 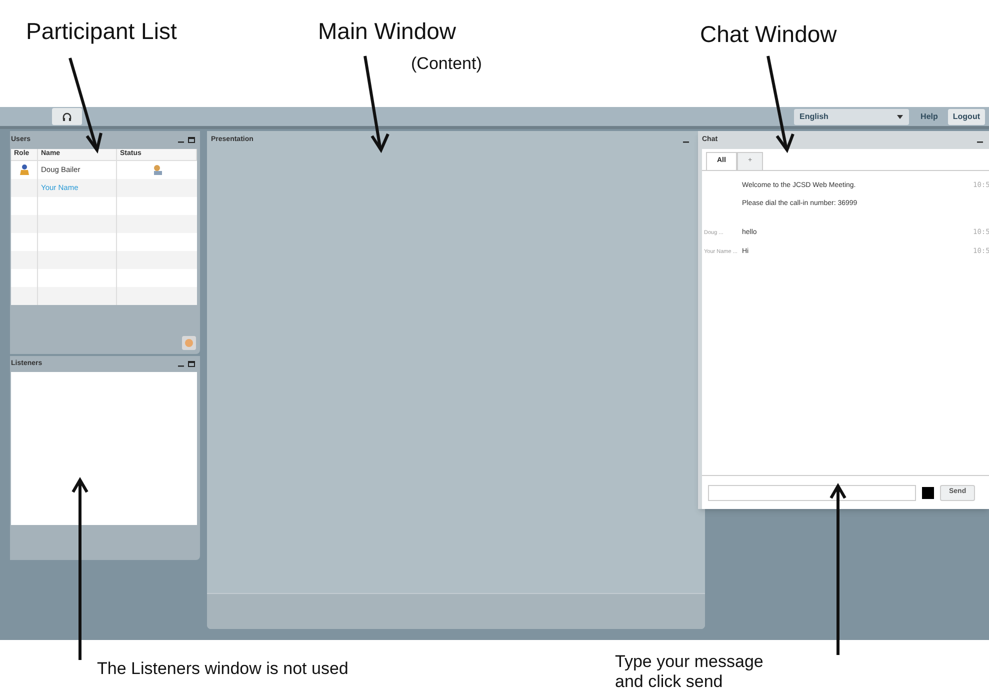 I want to click on logout-button: Logout, so click(x=966, y=116).